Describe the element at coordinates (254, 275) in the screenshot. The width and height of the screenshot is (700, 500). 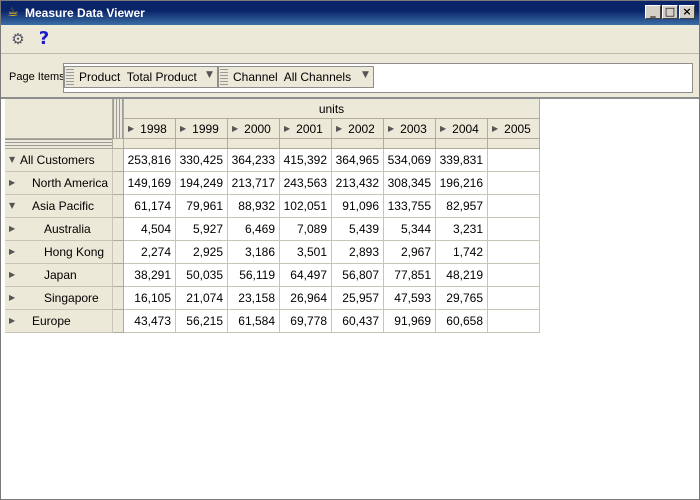
I see `data-cell: 56,119` at that location.